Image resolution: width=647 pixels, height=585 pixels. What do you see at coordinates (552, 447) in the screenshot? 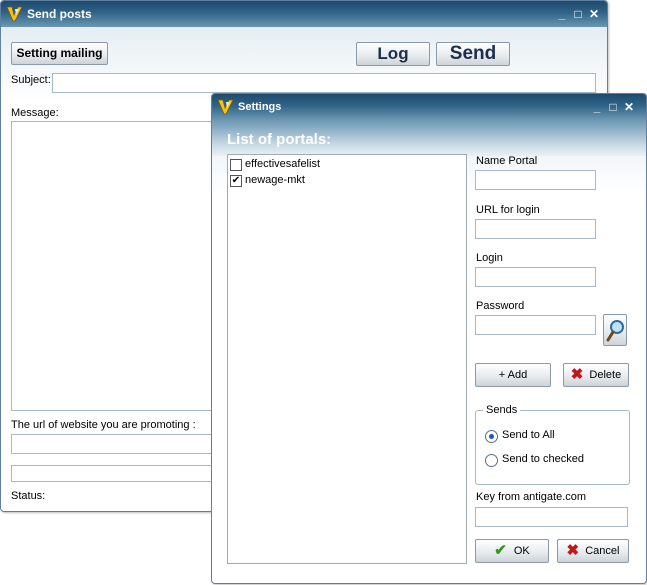
I see `sends-groupbox` at bounding box center [552, 447].